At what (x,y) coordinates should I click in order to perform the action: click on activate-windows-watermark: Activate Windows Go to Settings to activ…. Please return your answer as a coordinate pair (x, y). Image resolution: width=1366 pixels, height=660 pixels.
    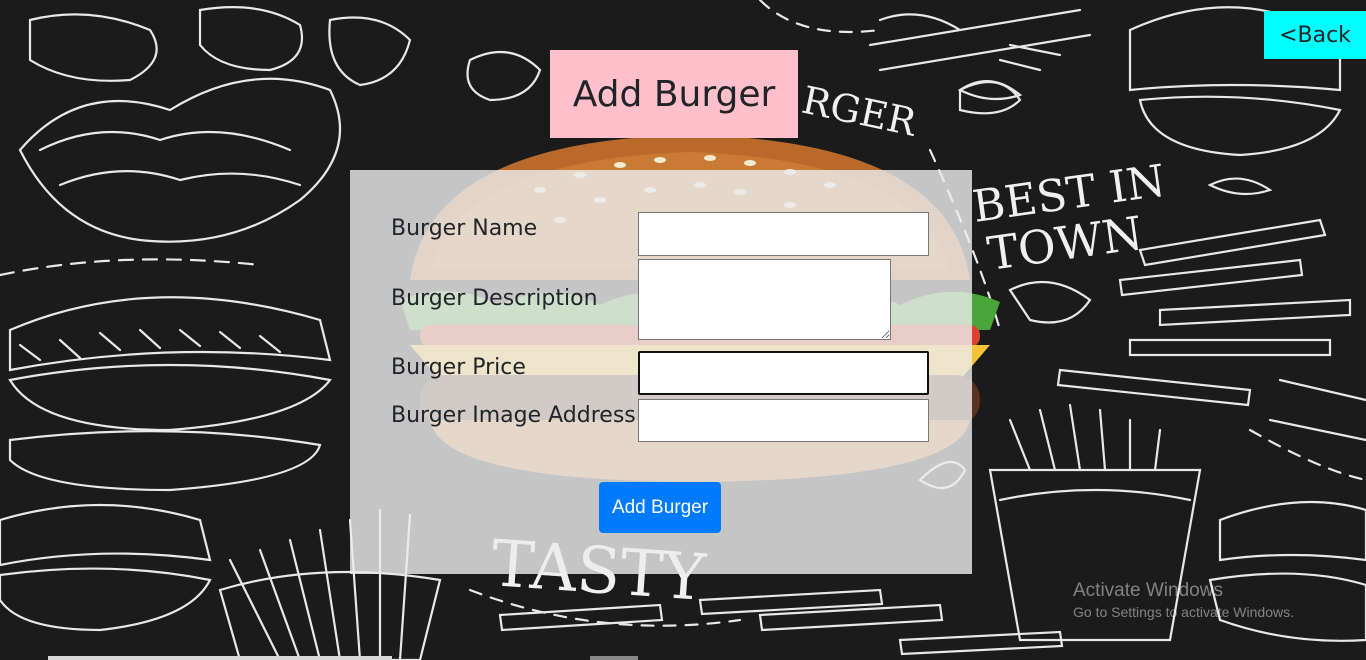
    Looking at the image, I should click on (1183, 600).